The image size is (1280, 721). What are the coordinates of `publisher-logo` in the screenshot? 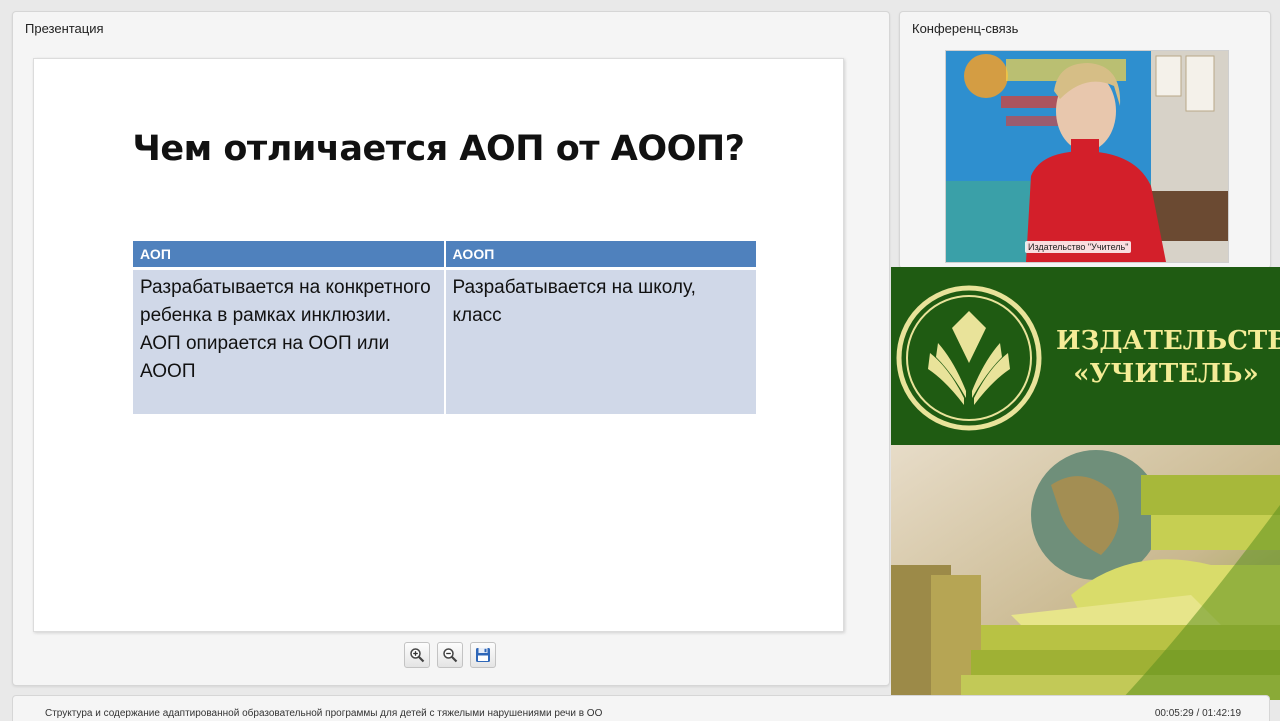 It's located at (969, 358).